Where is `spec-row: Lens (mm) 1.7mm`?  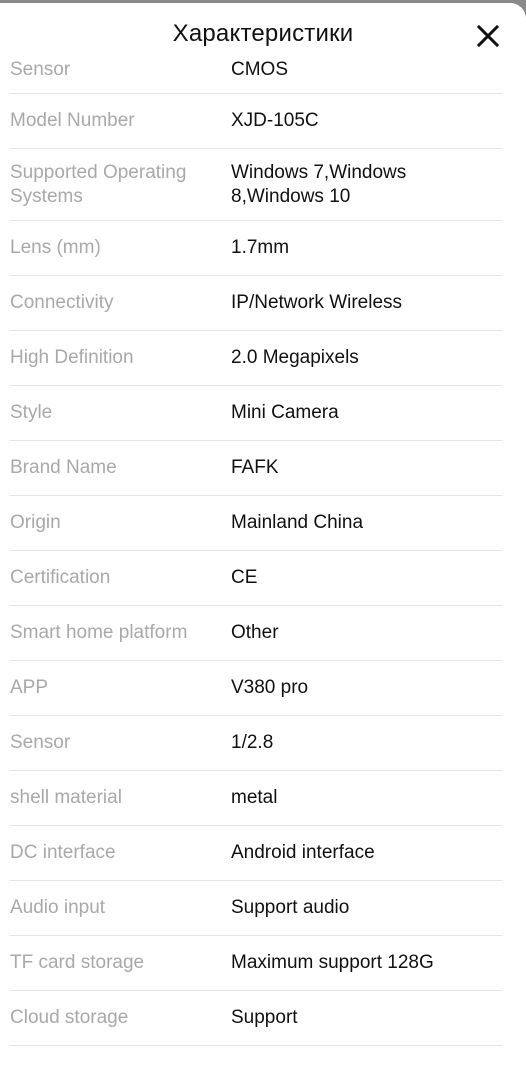
spec-row: Lens (mm) 1.7mm is located at coordinates (256, 248).